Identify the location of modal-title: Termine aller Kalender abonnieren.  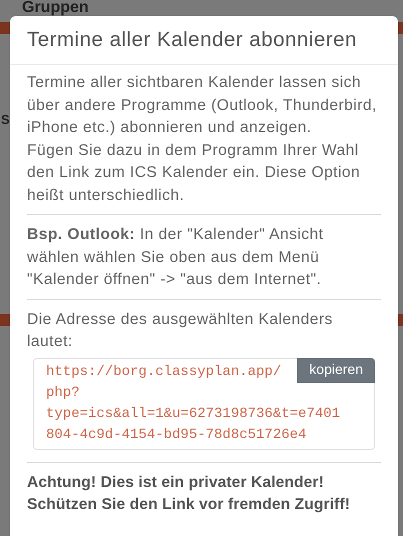
(192, 40).